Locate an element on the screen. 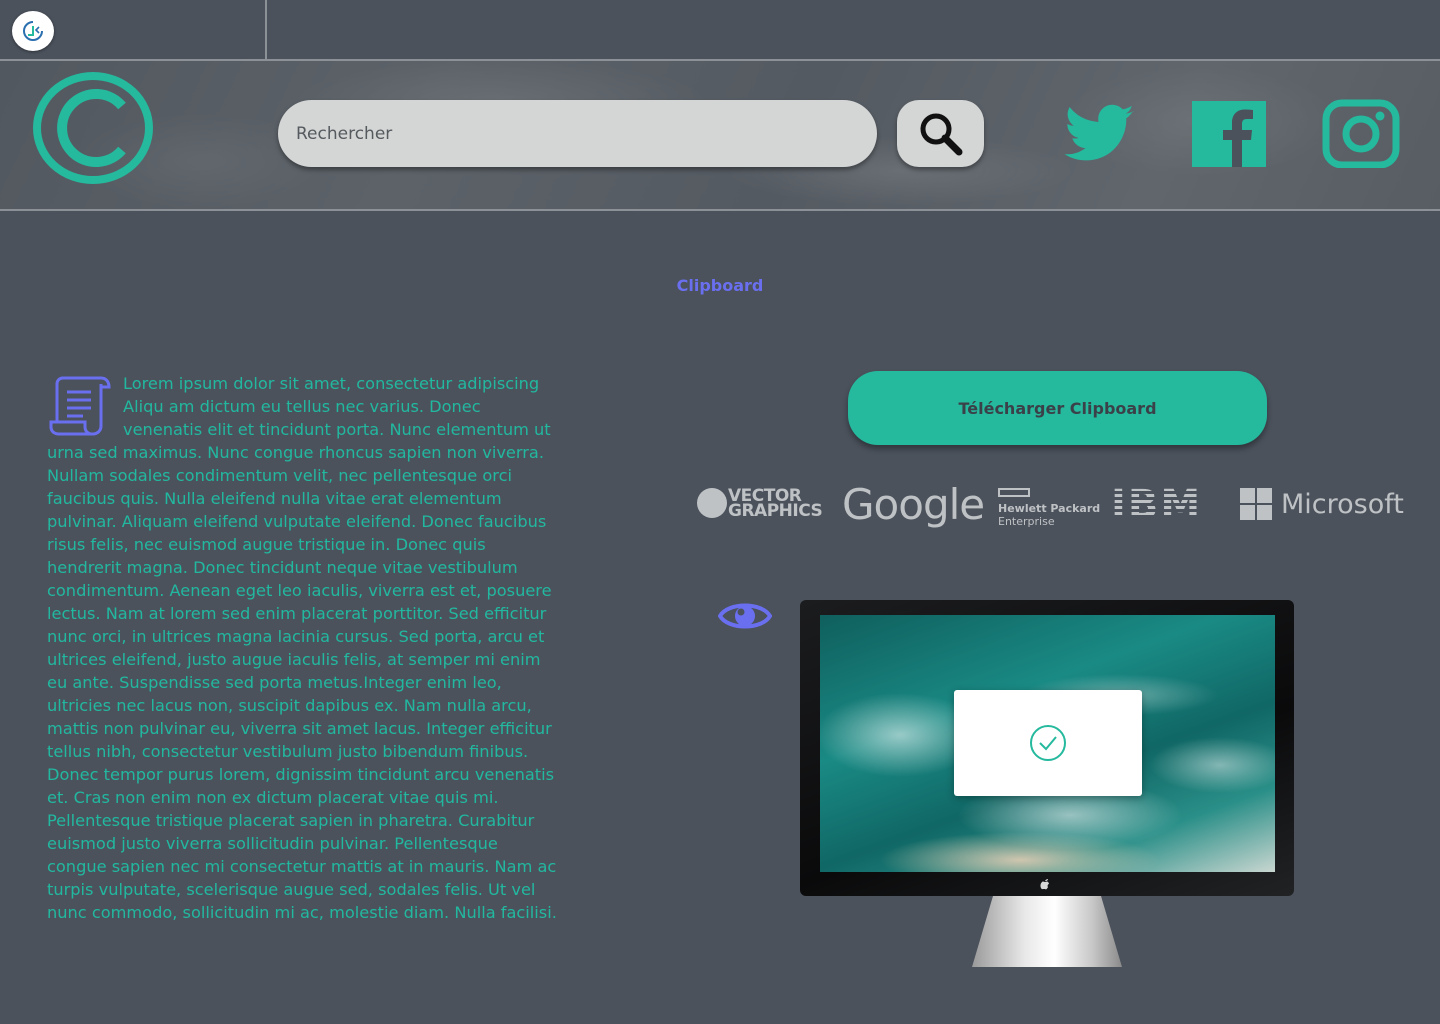 This screenshot has height=1024, width=1440. search-input is located at coordinates (577, 133).